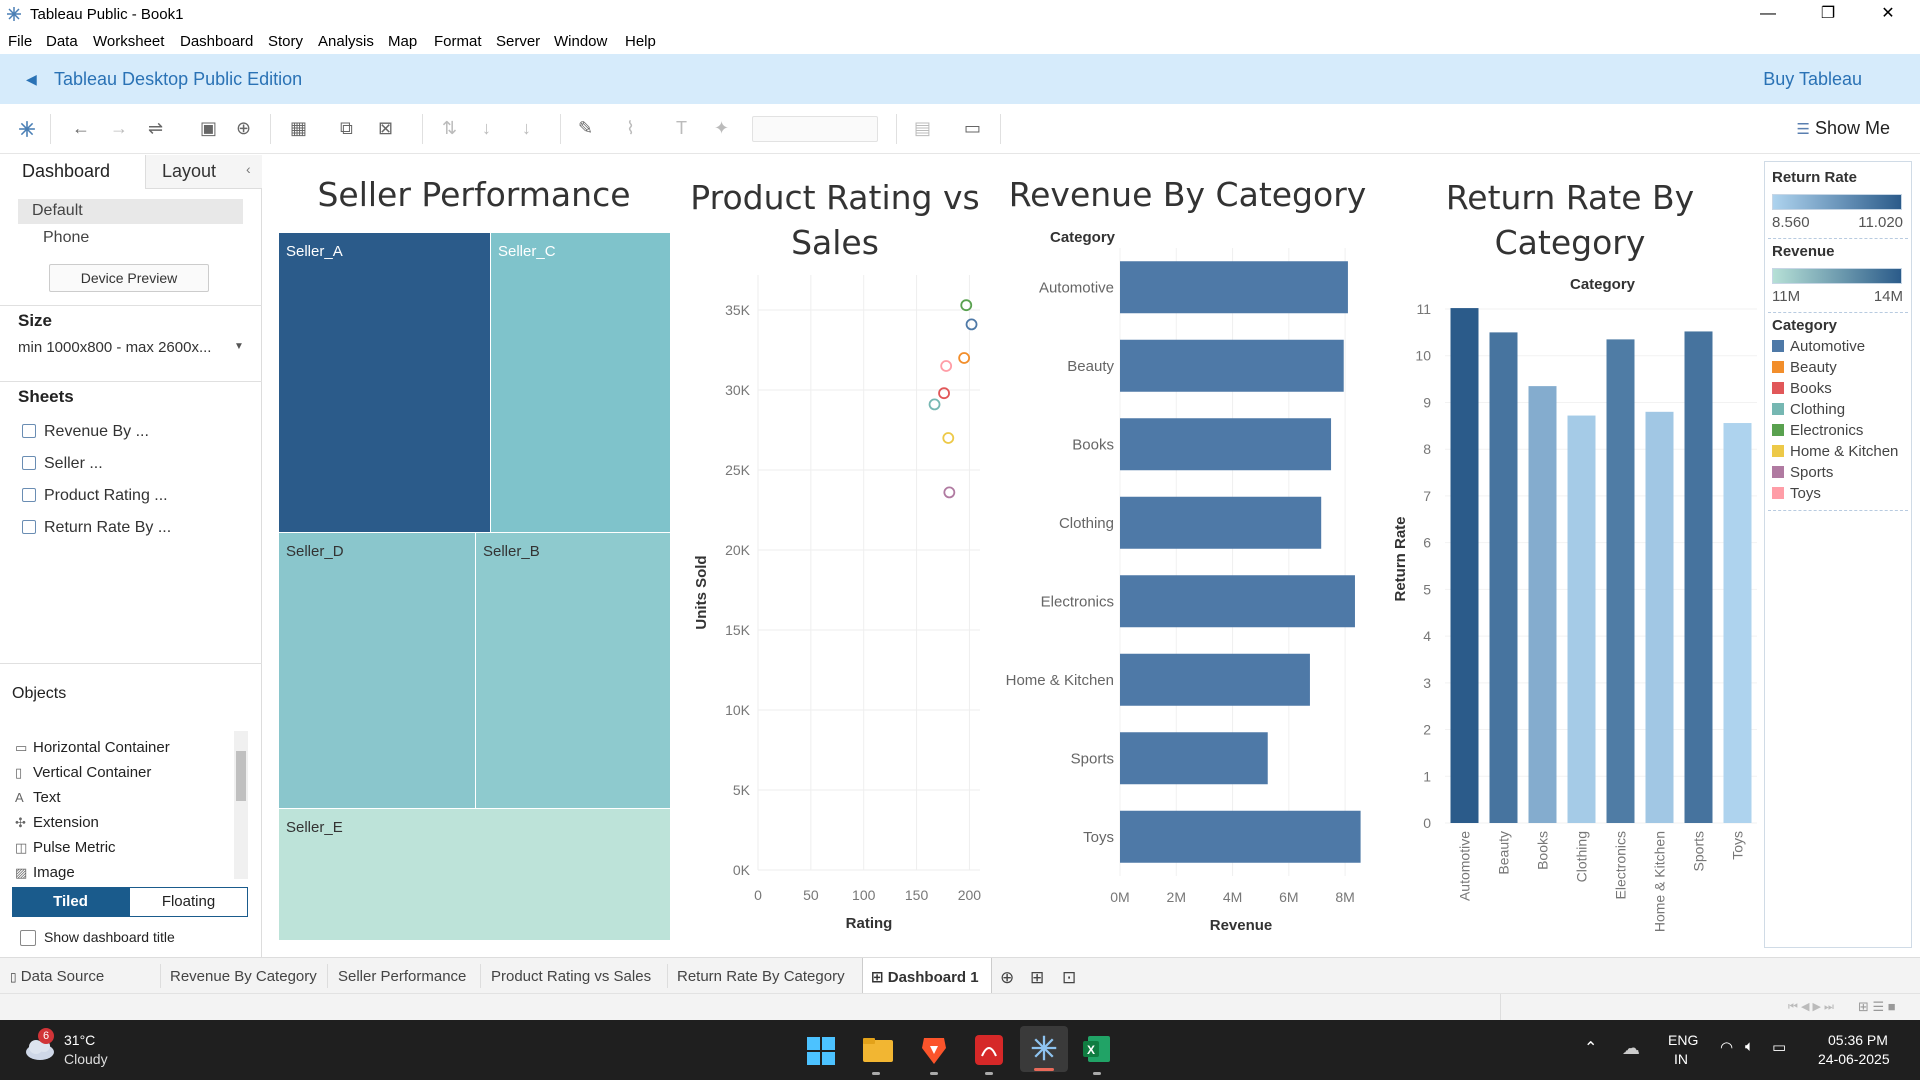 The image size is (1920, 1080). Describe the element at coordinates (1069, 978) in the screenshot. I see `new-story-icon: ⊡` at that location.